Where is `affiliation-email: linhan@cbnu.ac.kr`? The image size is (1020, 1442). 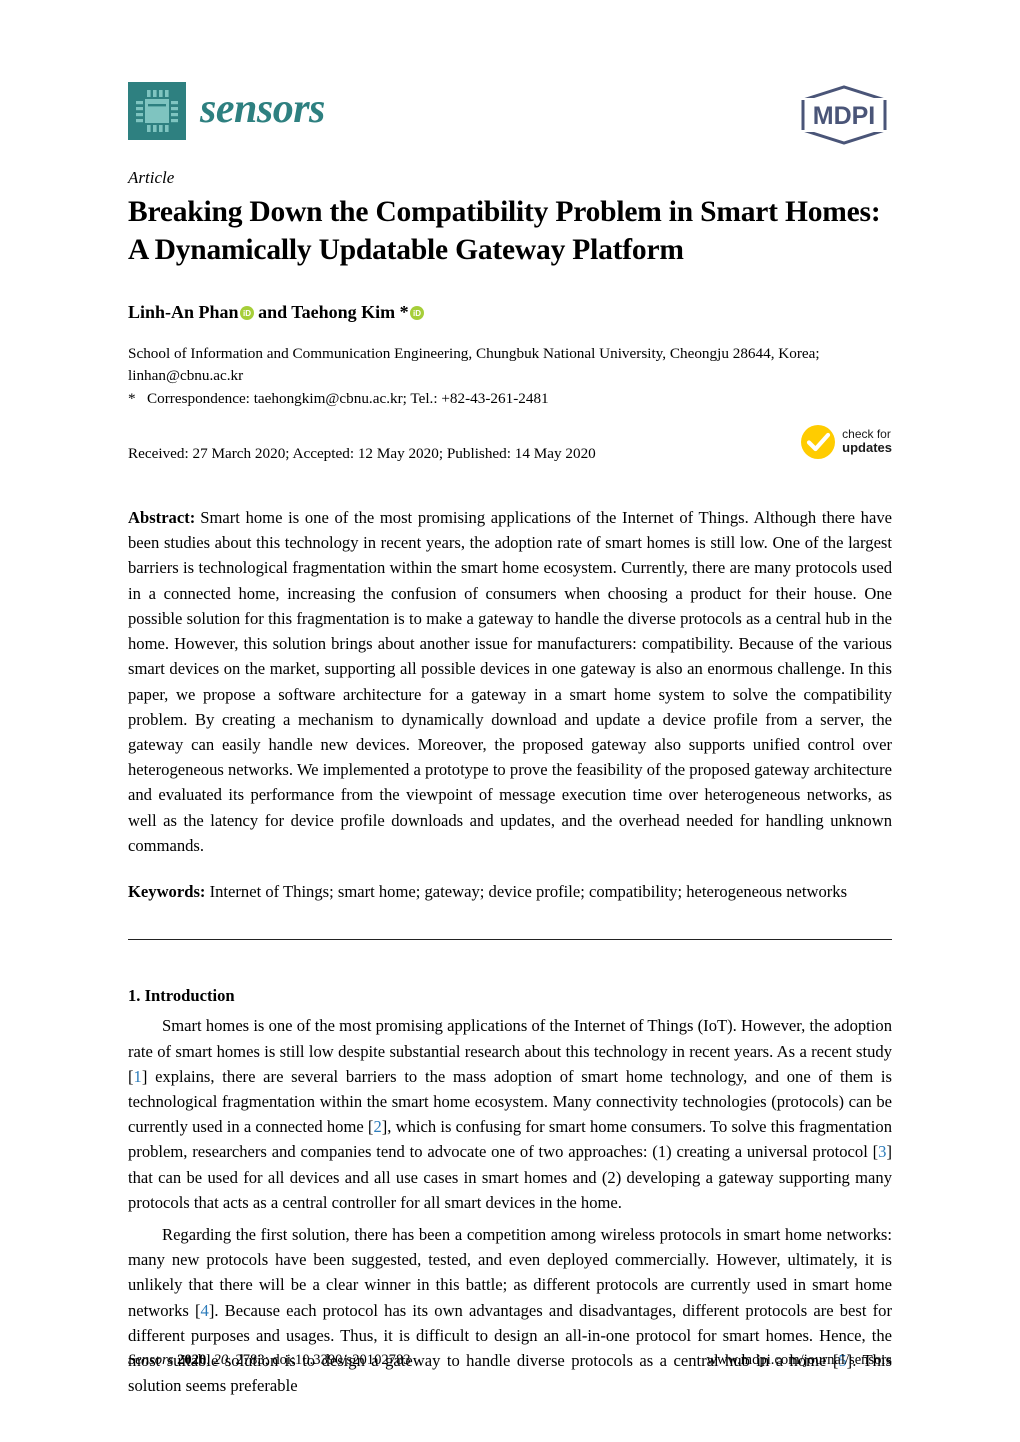 affiliation-email: linhan@cbnu.ac.kr is located at coordinates (186, 375).